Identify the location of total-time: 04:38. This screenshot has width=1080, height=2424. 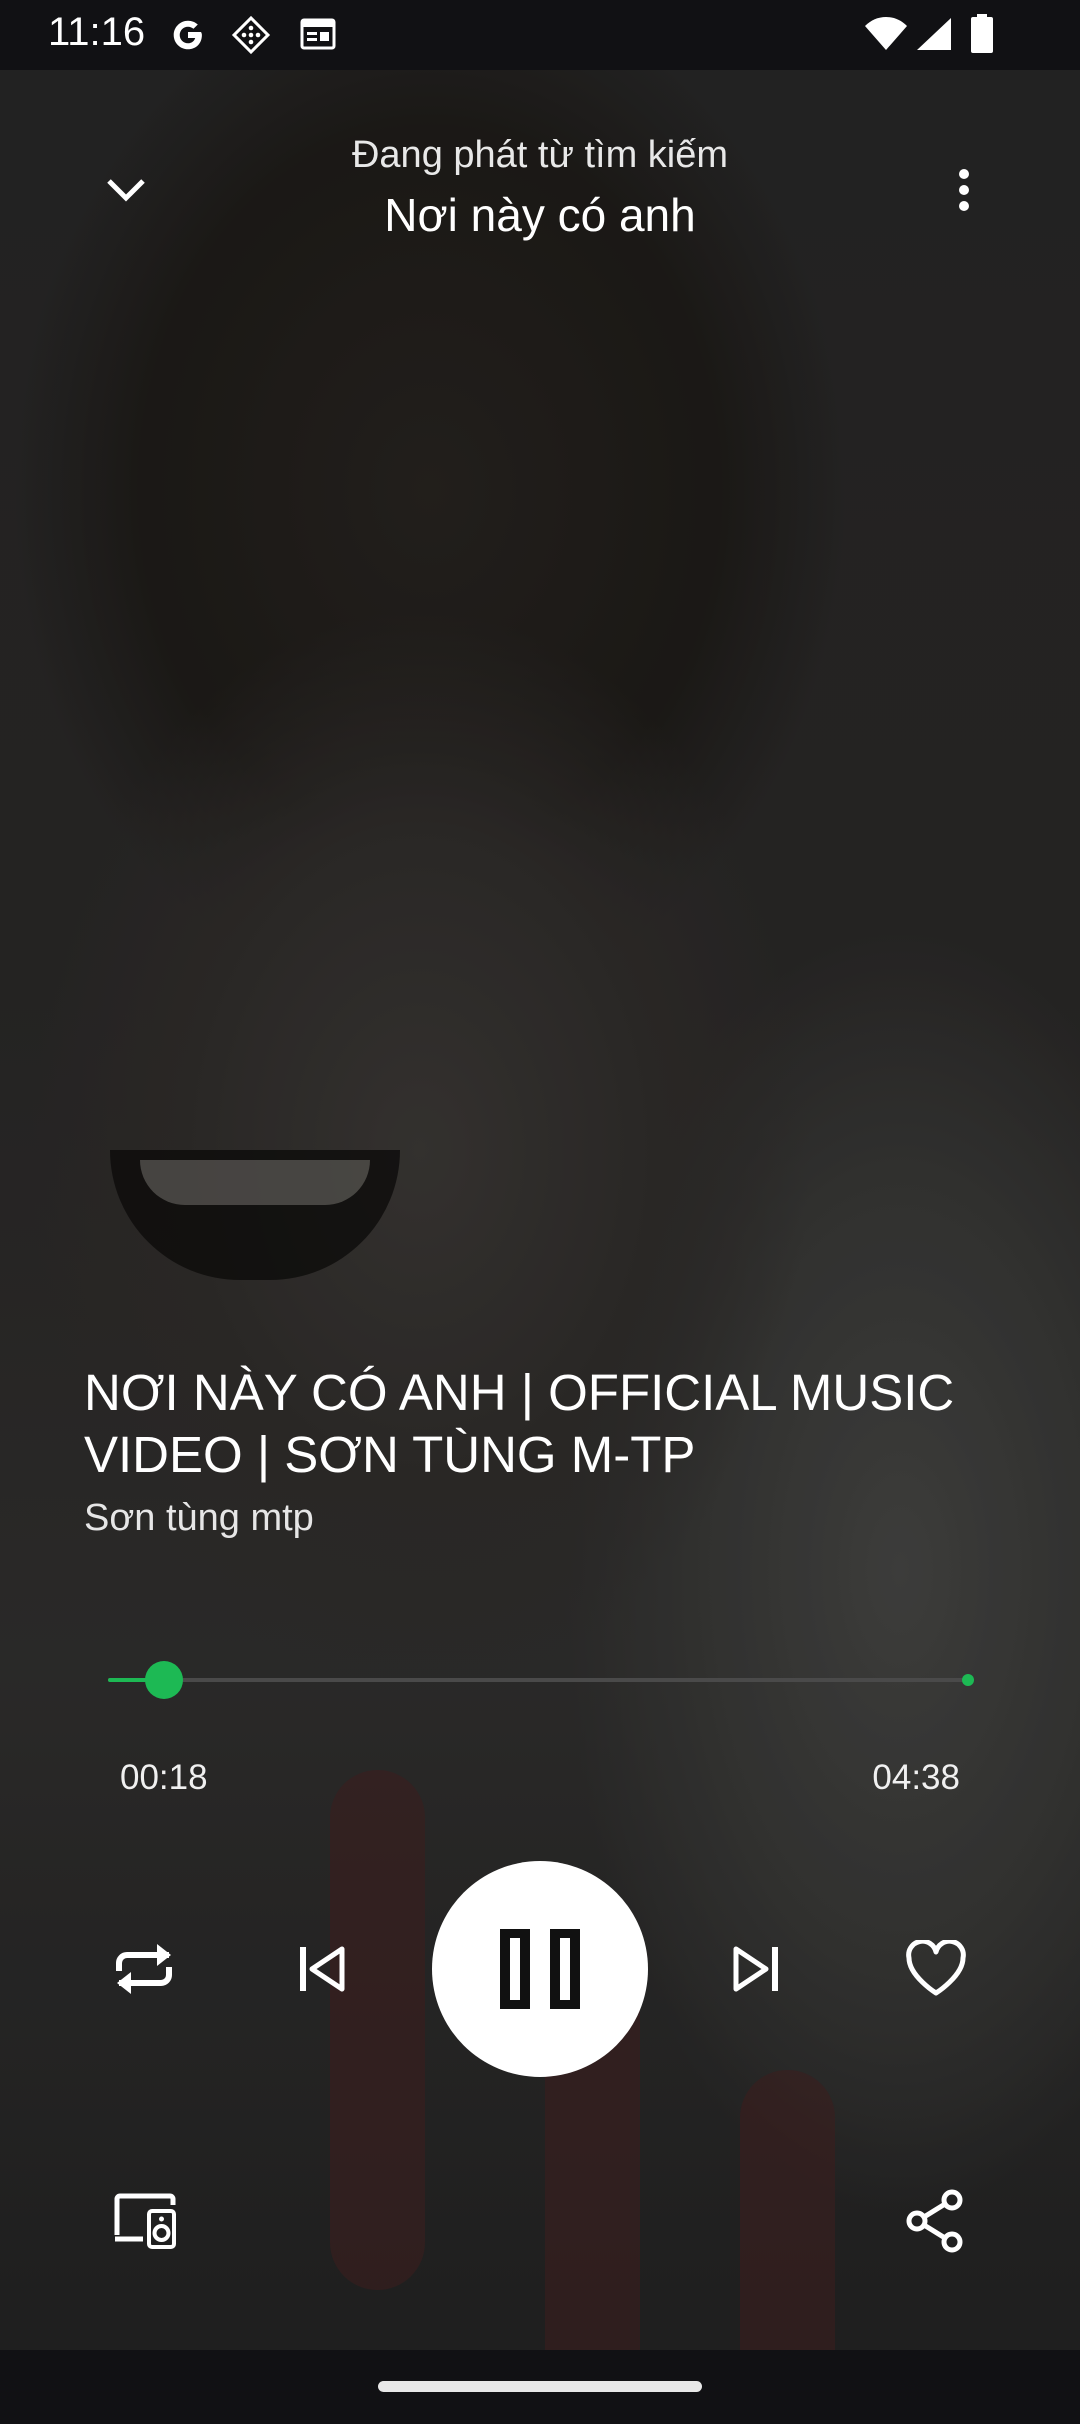
(916, 1777).